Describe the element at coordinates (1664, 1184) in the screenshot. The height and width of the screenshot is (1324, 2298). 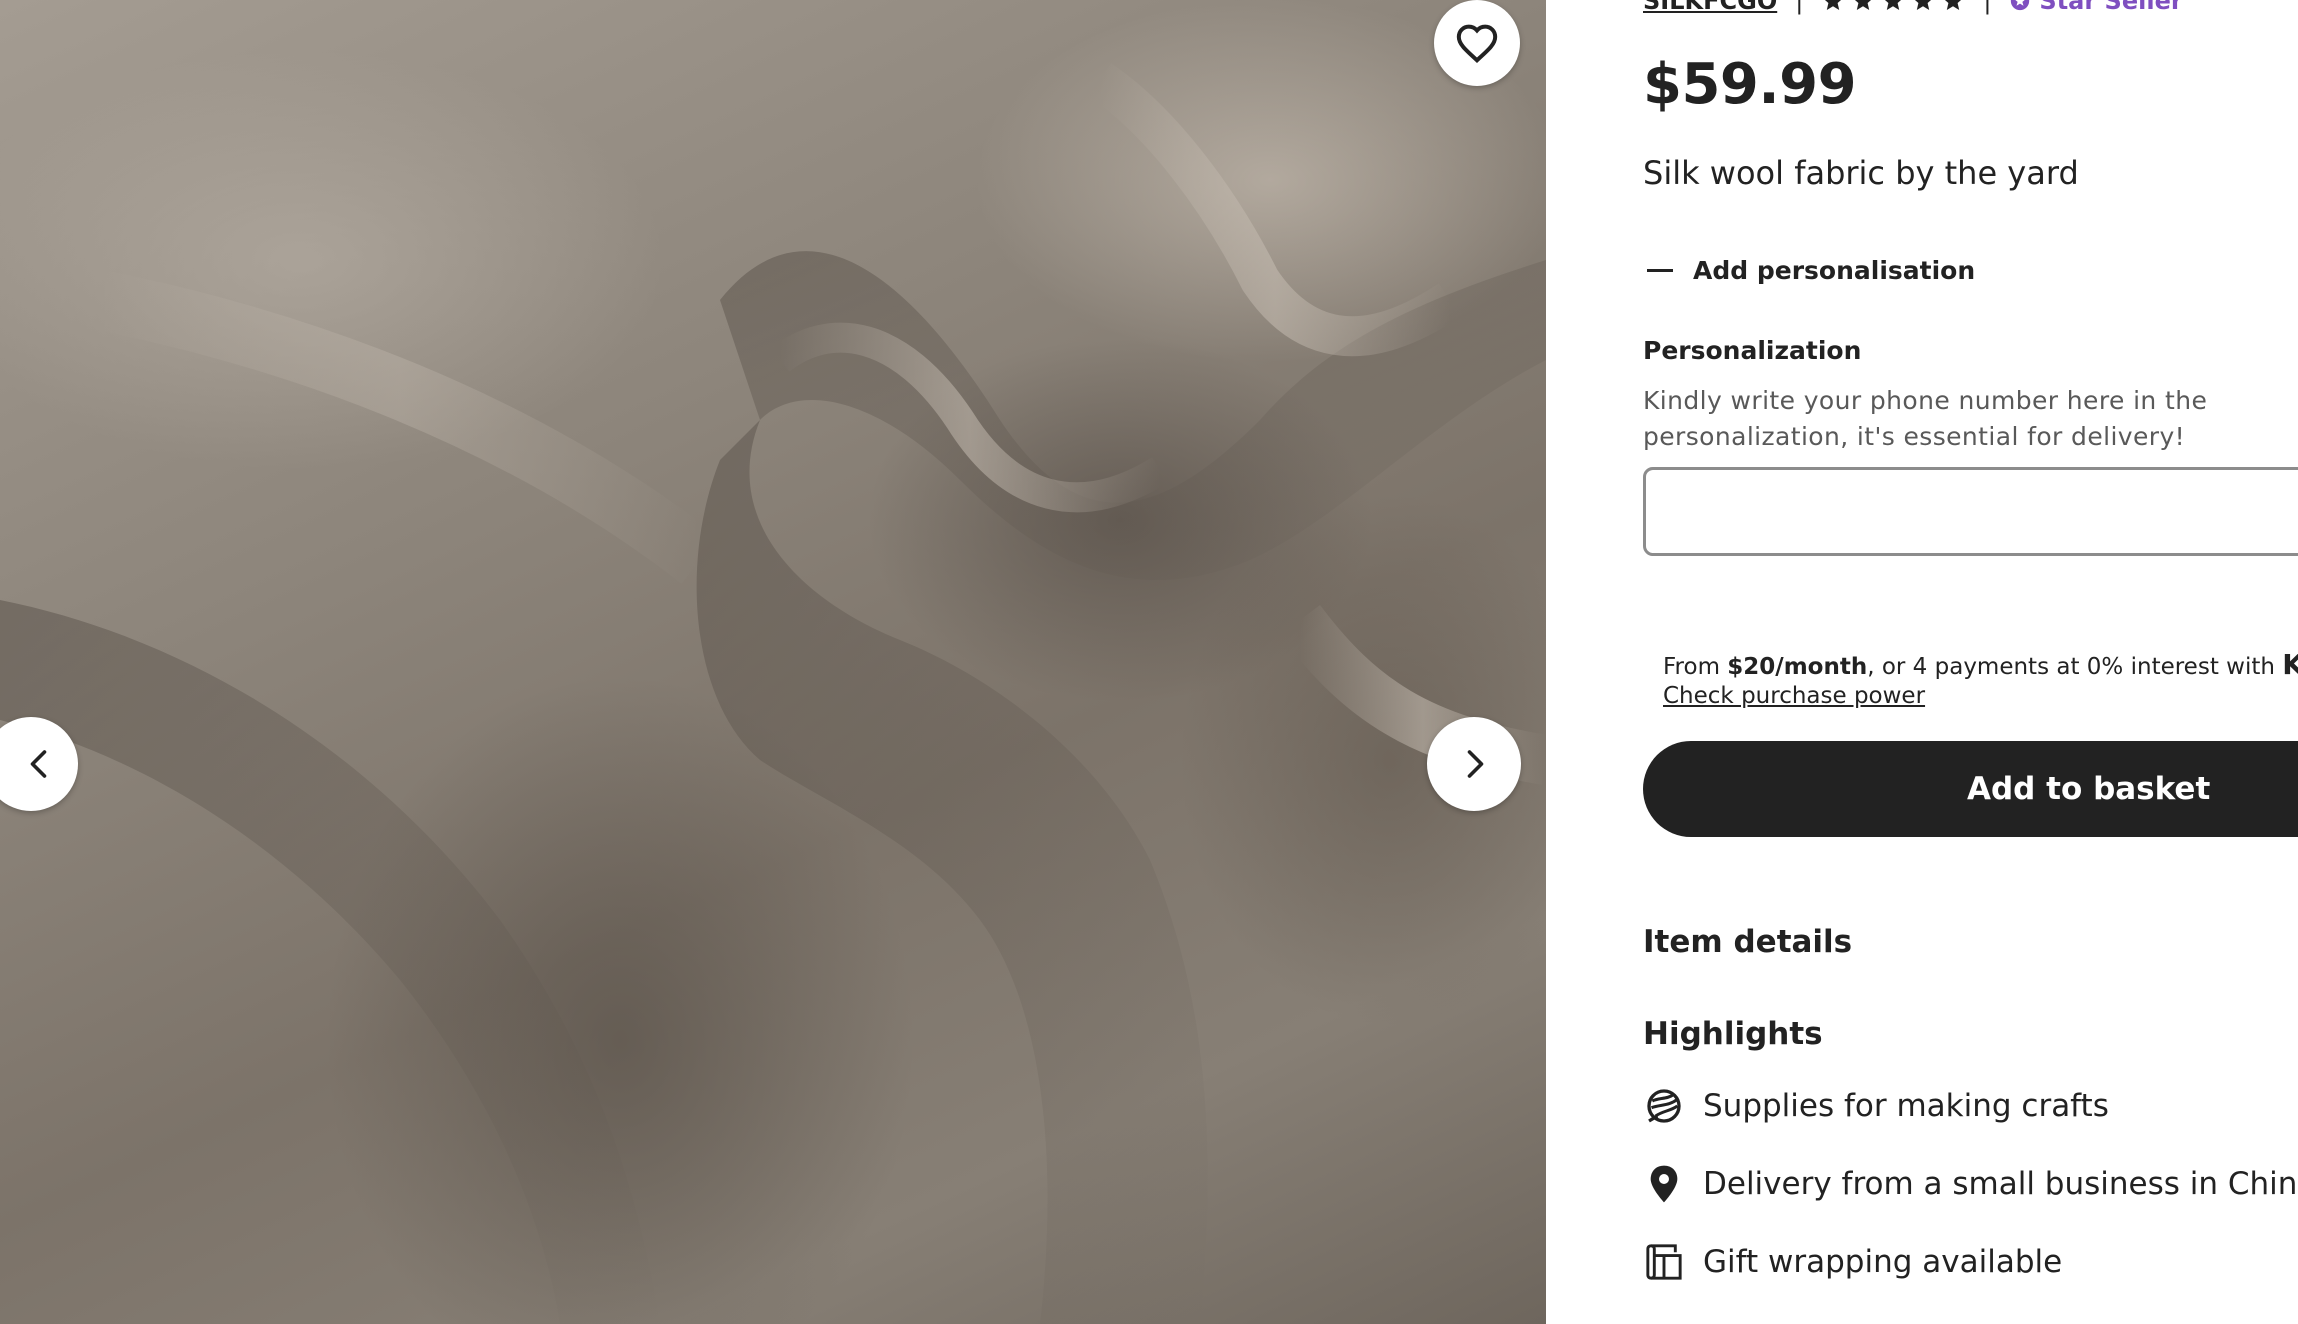
I see `location-pin-icon` at that location.